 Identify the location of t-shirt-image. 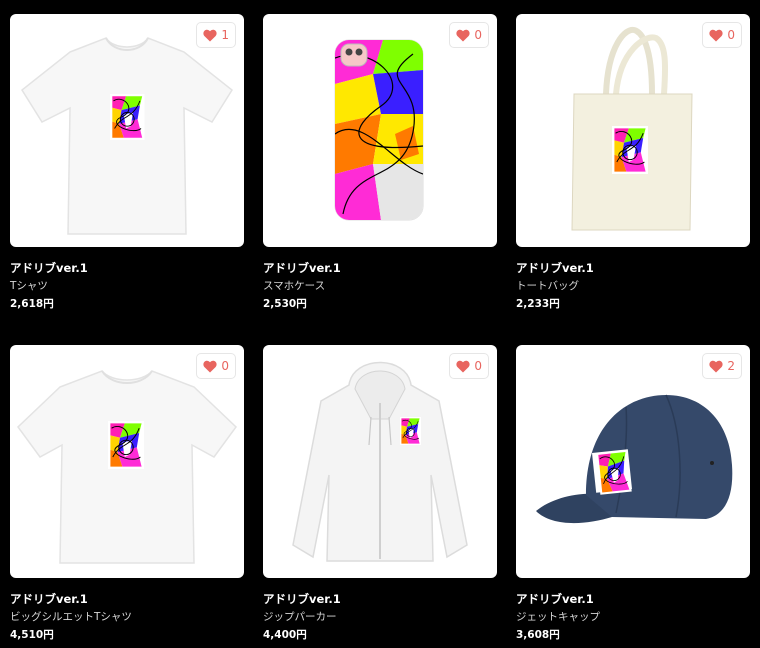
(127, 136).